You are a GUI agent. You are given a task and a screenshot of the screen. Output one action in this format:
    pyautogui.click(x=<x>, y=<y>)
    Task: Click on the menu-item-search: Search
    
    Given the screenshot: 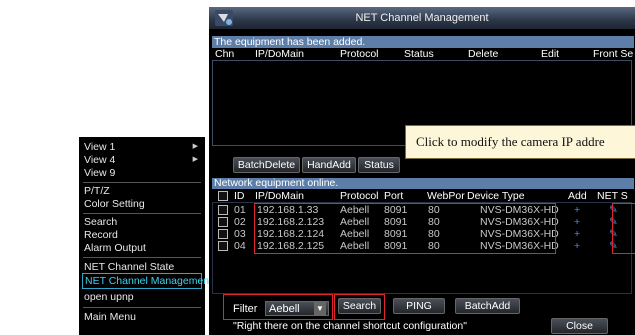 What is the action you would take?
    pyautogui.click(x=142, y=222)
    